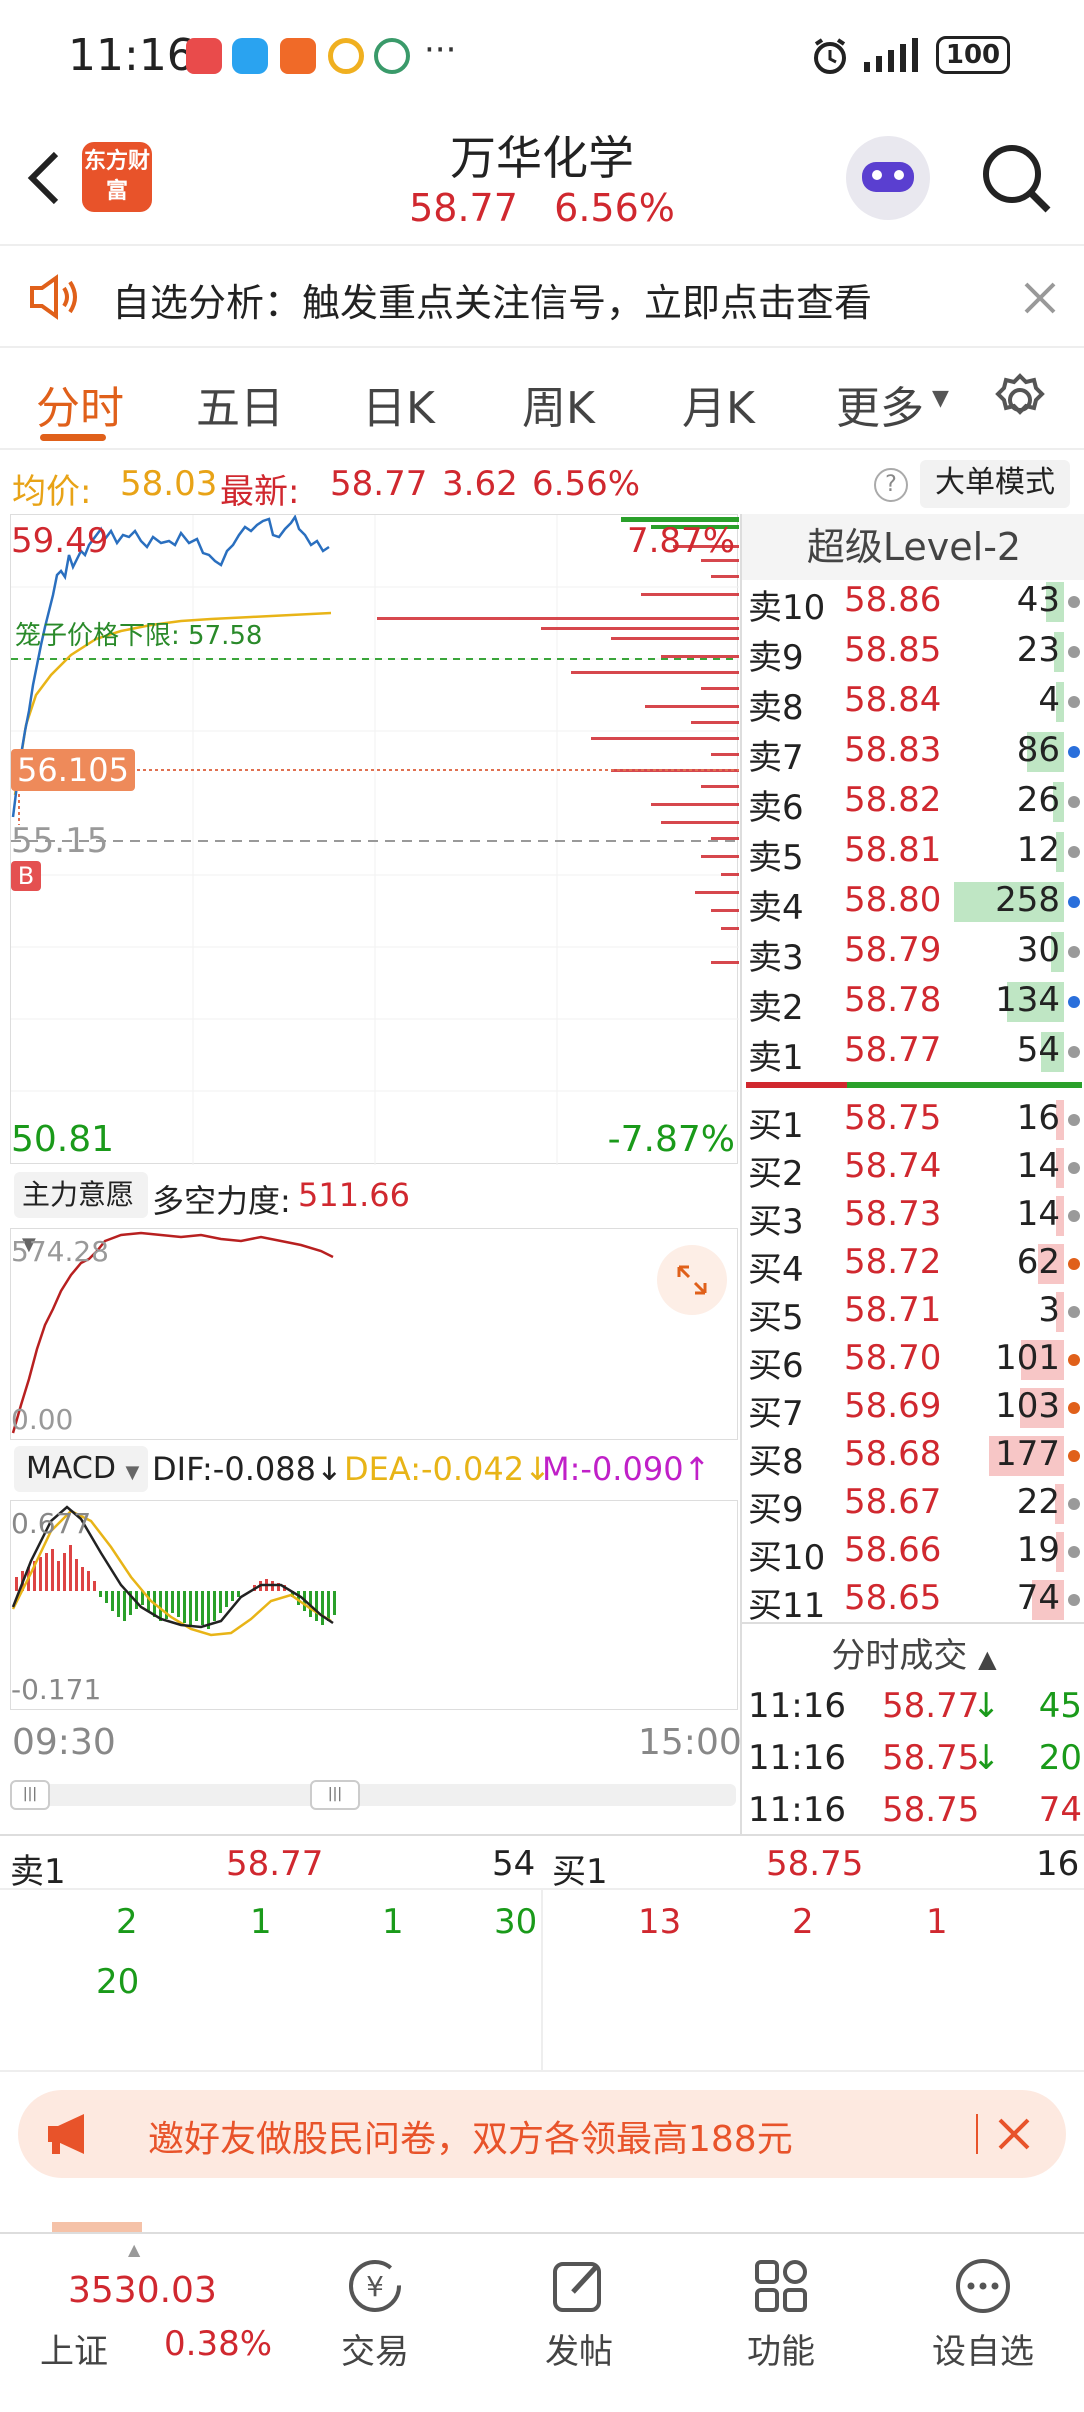 This screenshot has width=1084, height=2412. Describe the element at coordinates (136, 2323) in the screenshot. I see `market-index-widget: ▲ 3530.03 上证 0.38%` at that location.